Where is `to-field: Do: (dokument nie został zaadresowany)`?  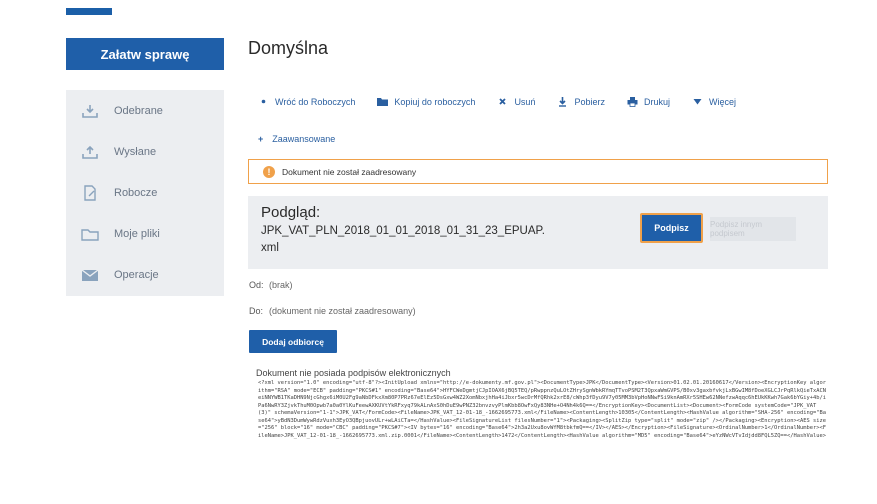 to-field: Do: (dokument nie został zaadresowany) is located at coordinates (332, 311).